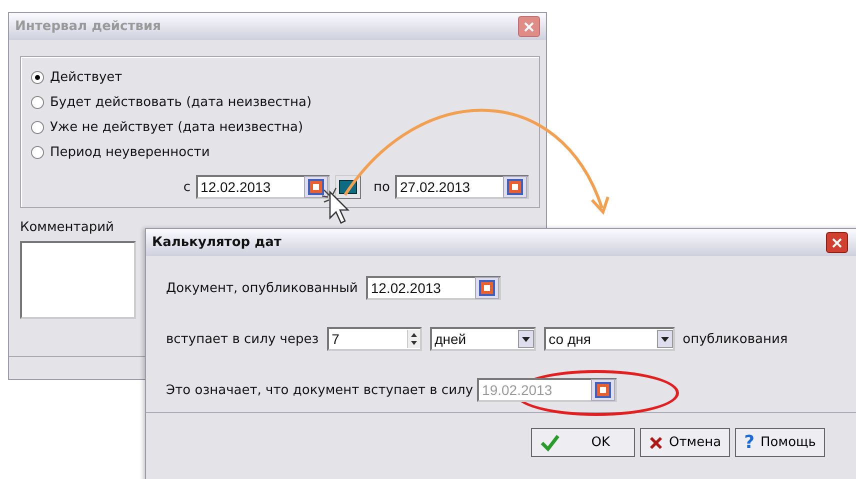 This screenshot has width=856, height=479. What do you see at coordinates (550, 443) in the screenshot?
I see `checkmark-icon` at bounding box center [550, 443].